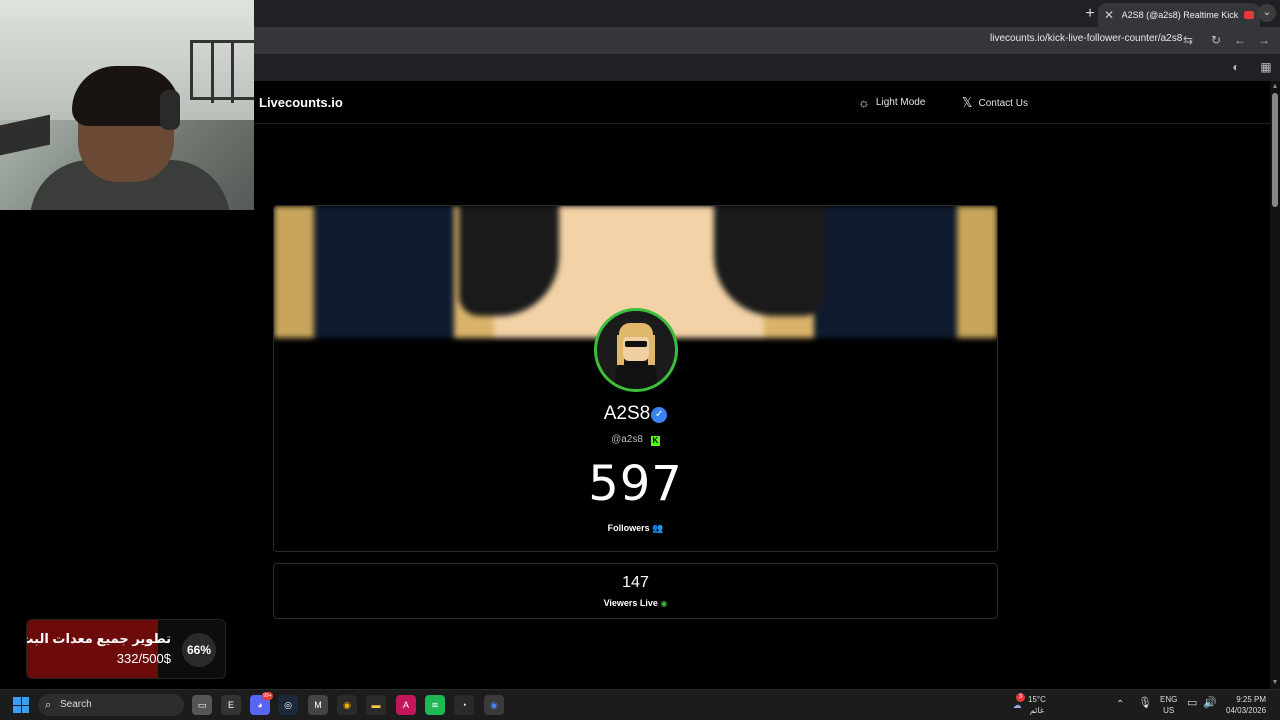 The width and height of the screenshot is (1280, 720). I want to click on avatar-body, so click(636, 375).